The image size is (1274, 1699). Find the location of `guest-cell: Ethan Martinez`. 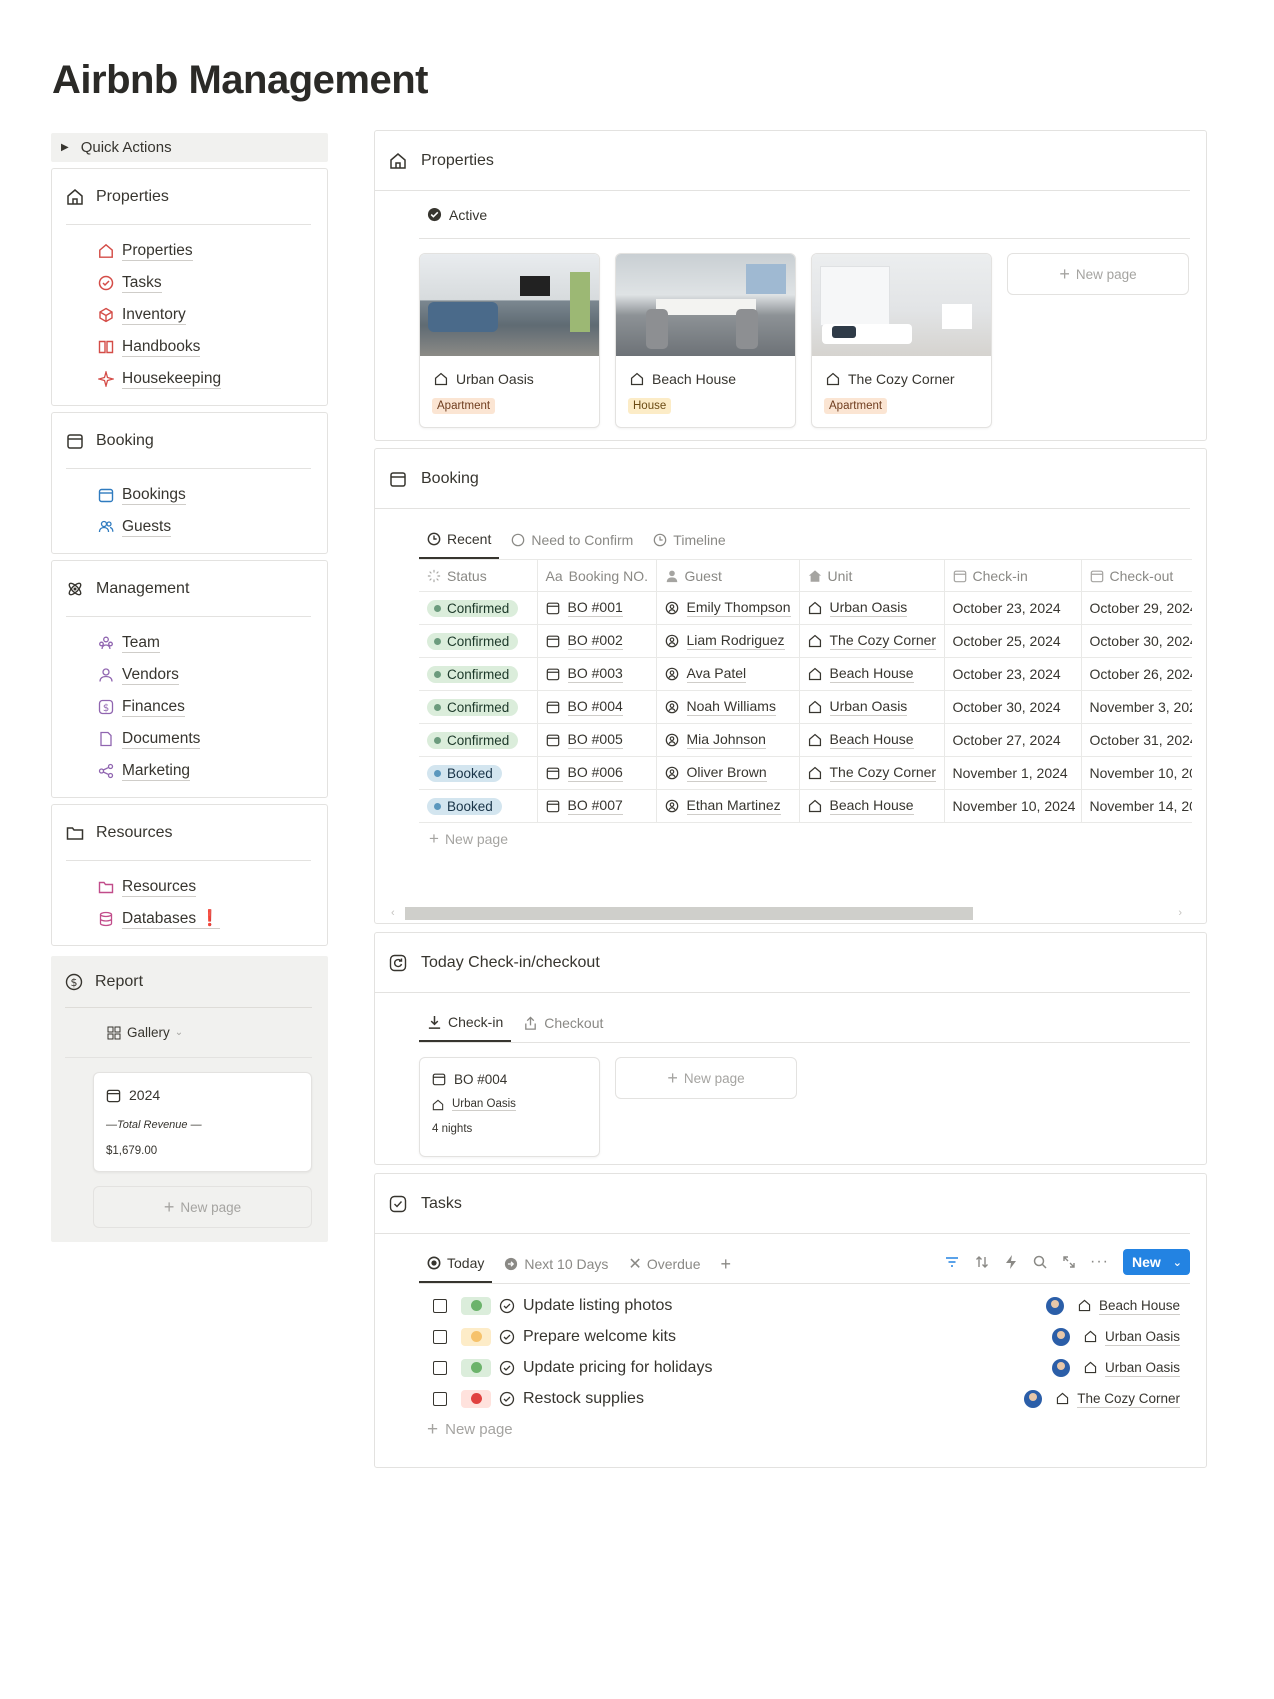

guest-cell: Ethan Martinez is located at coordinates (728, 806).